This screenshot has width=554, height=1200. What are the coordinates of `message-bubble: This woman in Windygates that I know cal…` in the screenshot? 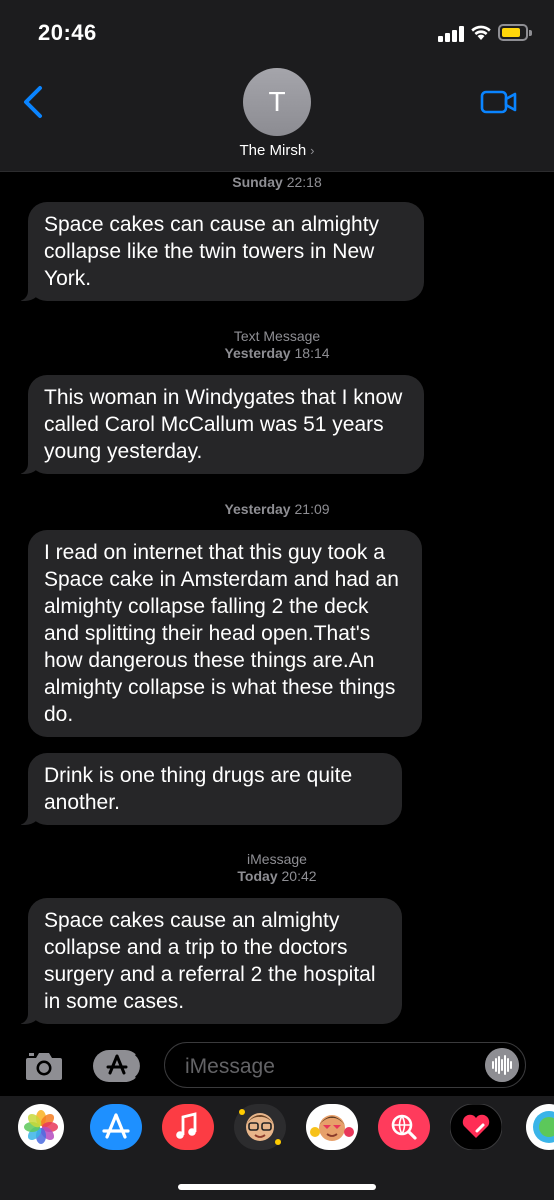 It's located at (220, 424).